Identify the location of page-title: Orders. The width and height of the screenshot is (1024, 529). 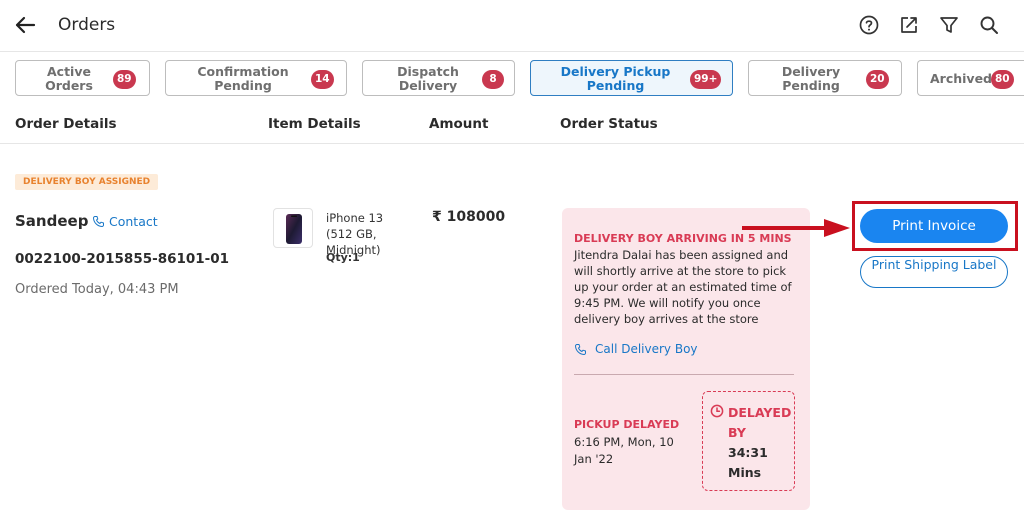
(87, 25).